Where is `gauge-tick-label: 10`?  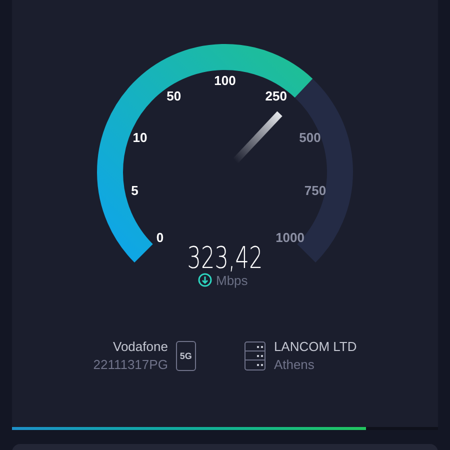 gauge-tick-label: 10 is located at coordinates (140, 137).